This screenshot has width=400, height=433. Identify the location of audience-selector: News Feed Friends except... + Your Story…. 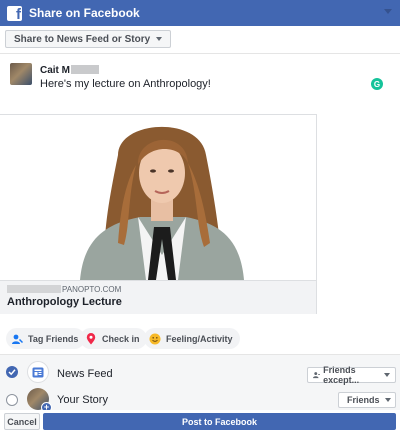
(200, 383).